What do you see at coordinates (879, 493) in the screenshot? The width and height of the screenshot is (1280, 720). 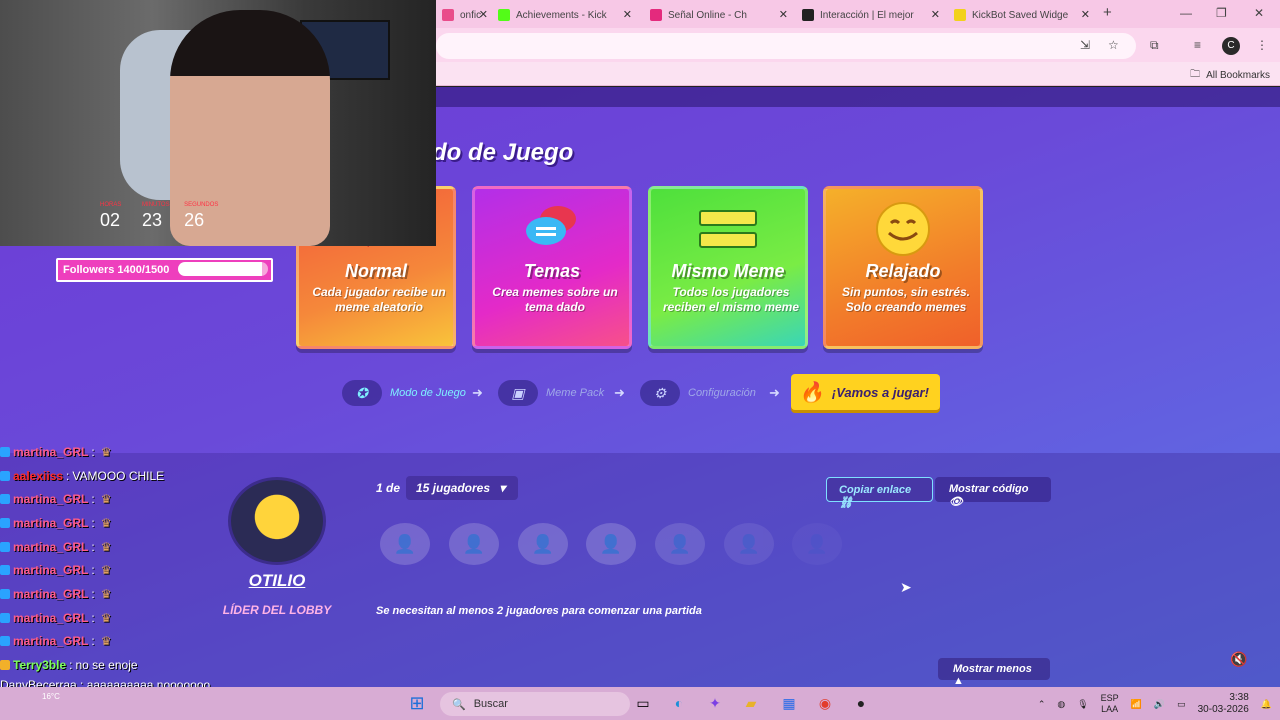 I see `copy-link-button: Copiar enlace ⛓` at bounding box center [879, 493].